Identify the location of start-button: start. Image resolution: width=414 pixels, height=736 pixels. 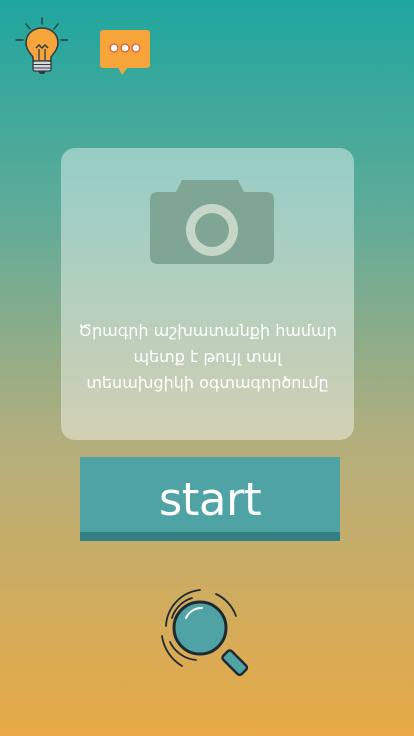
(210, 499).